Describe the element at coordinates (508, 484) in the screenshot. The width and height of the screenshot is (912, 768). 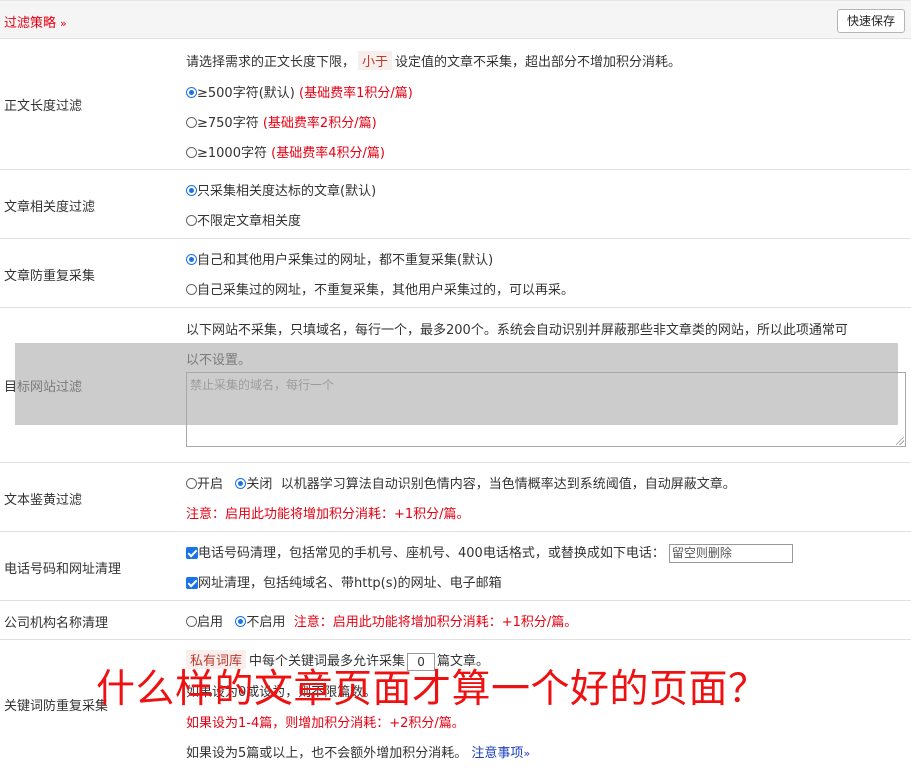
I see `porn-filter-desc: 以机器学习算法自动识别色情内容，当色情概率达到系统阈值，自动屏蔽文章。` at that location.